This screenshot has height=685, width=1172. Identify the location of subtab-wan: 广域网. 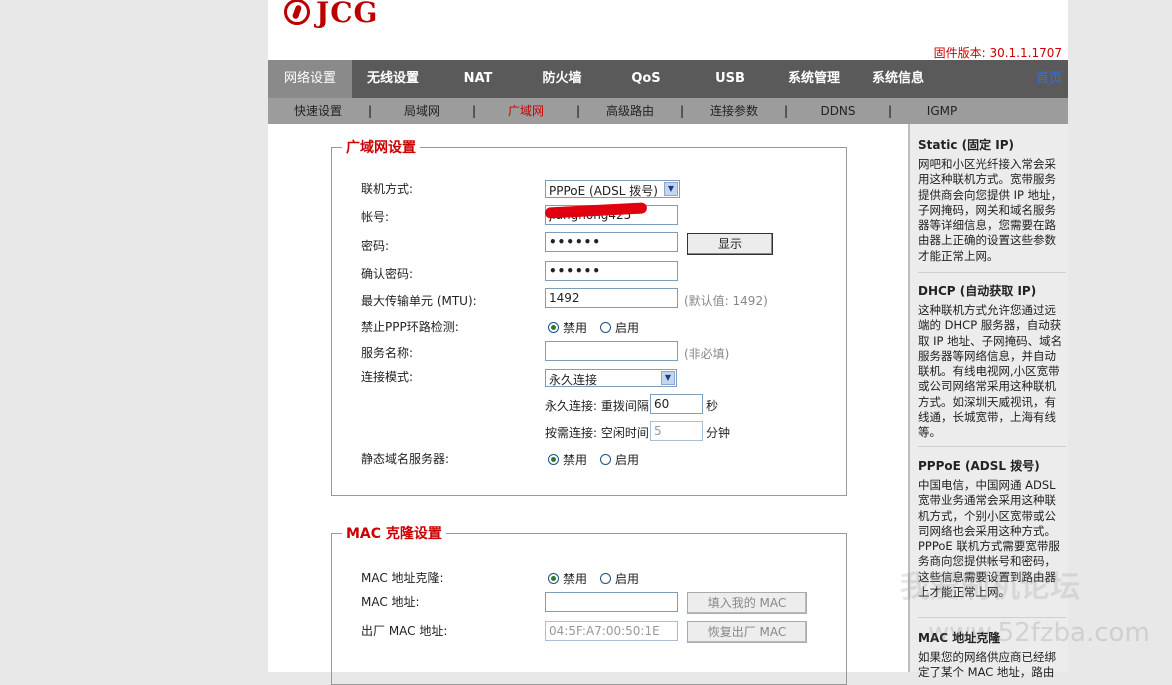
(526, 111).